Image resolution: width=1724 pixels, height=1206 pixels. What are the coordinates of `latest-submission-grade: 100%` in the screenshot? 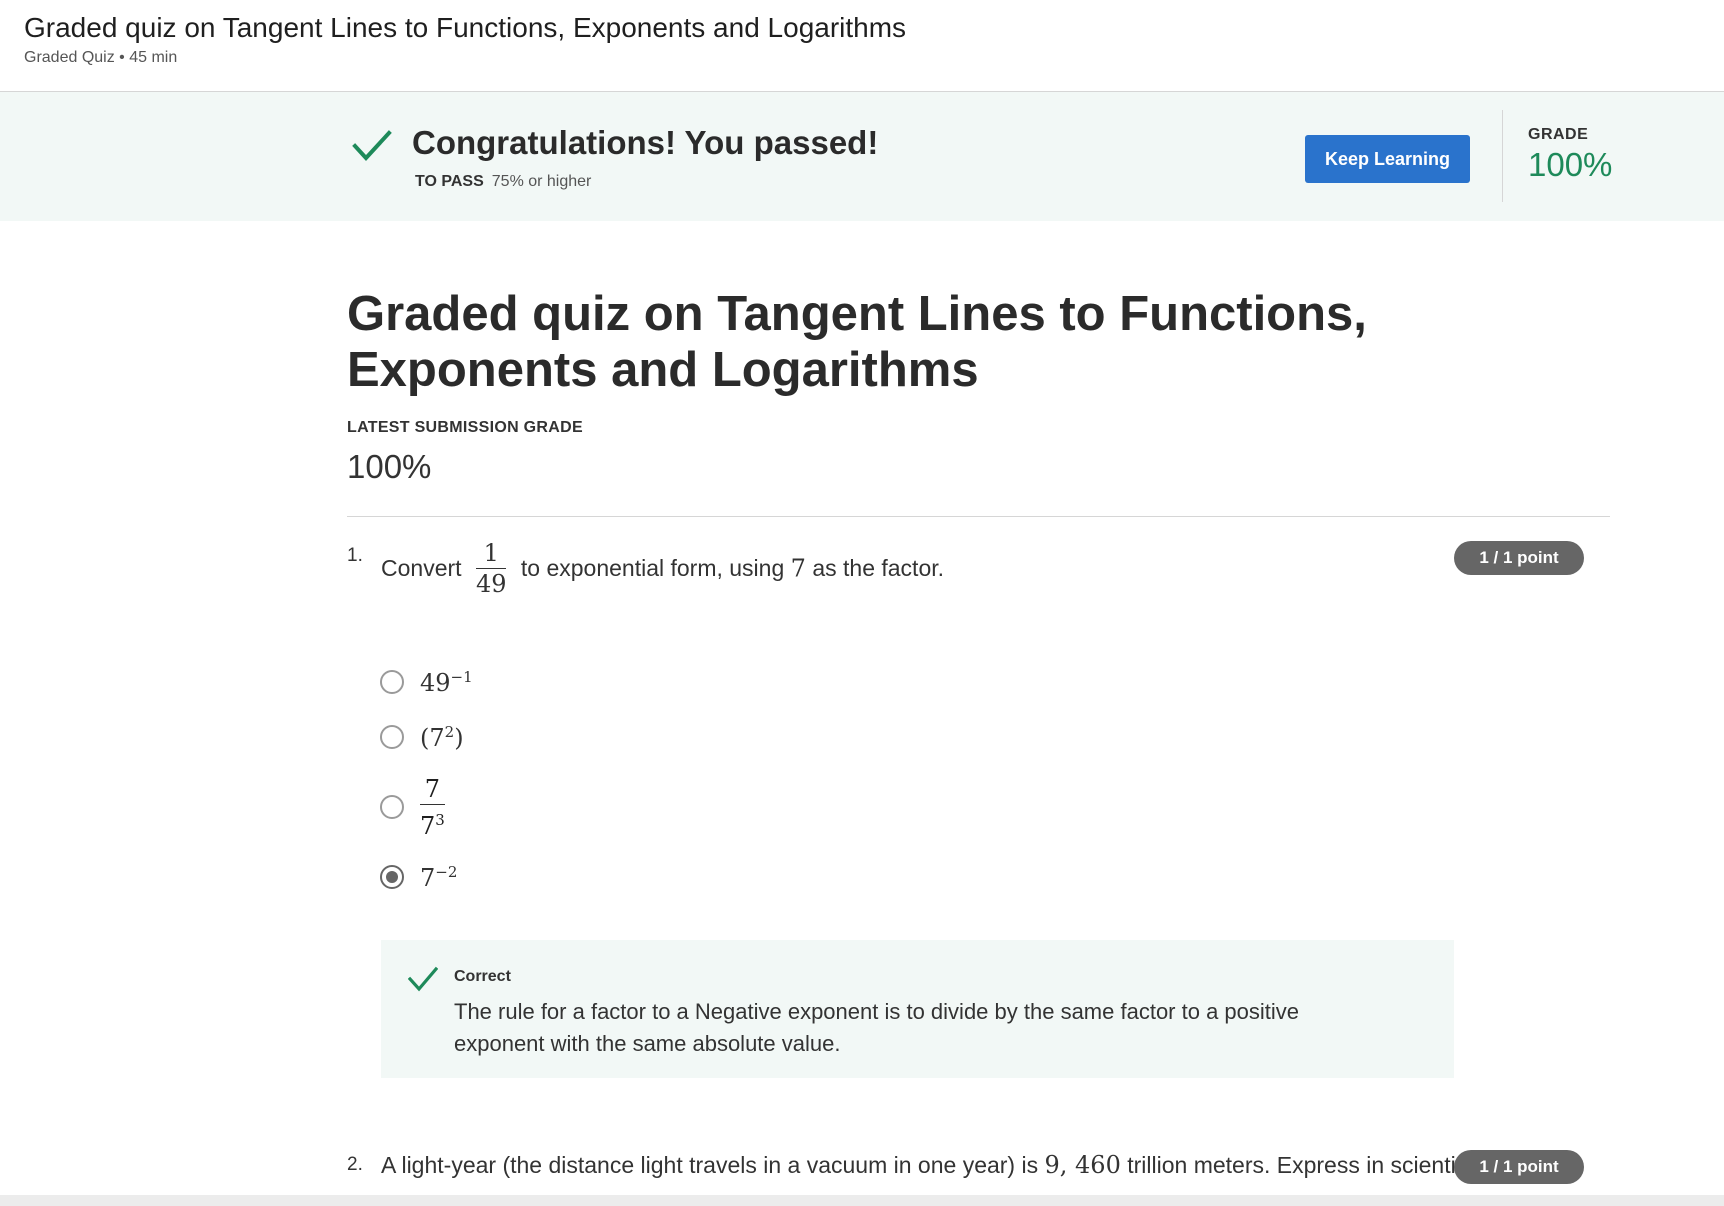 It's located at (389, 466).